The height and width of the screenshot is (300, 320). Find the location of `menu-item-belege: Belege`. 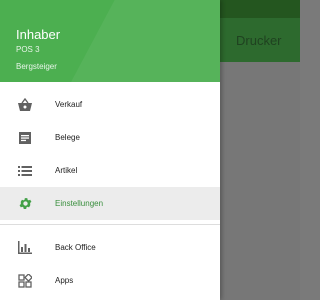

menu-item-belege: Belege is located at coordinates (110, 137).